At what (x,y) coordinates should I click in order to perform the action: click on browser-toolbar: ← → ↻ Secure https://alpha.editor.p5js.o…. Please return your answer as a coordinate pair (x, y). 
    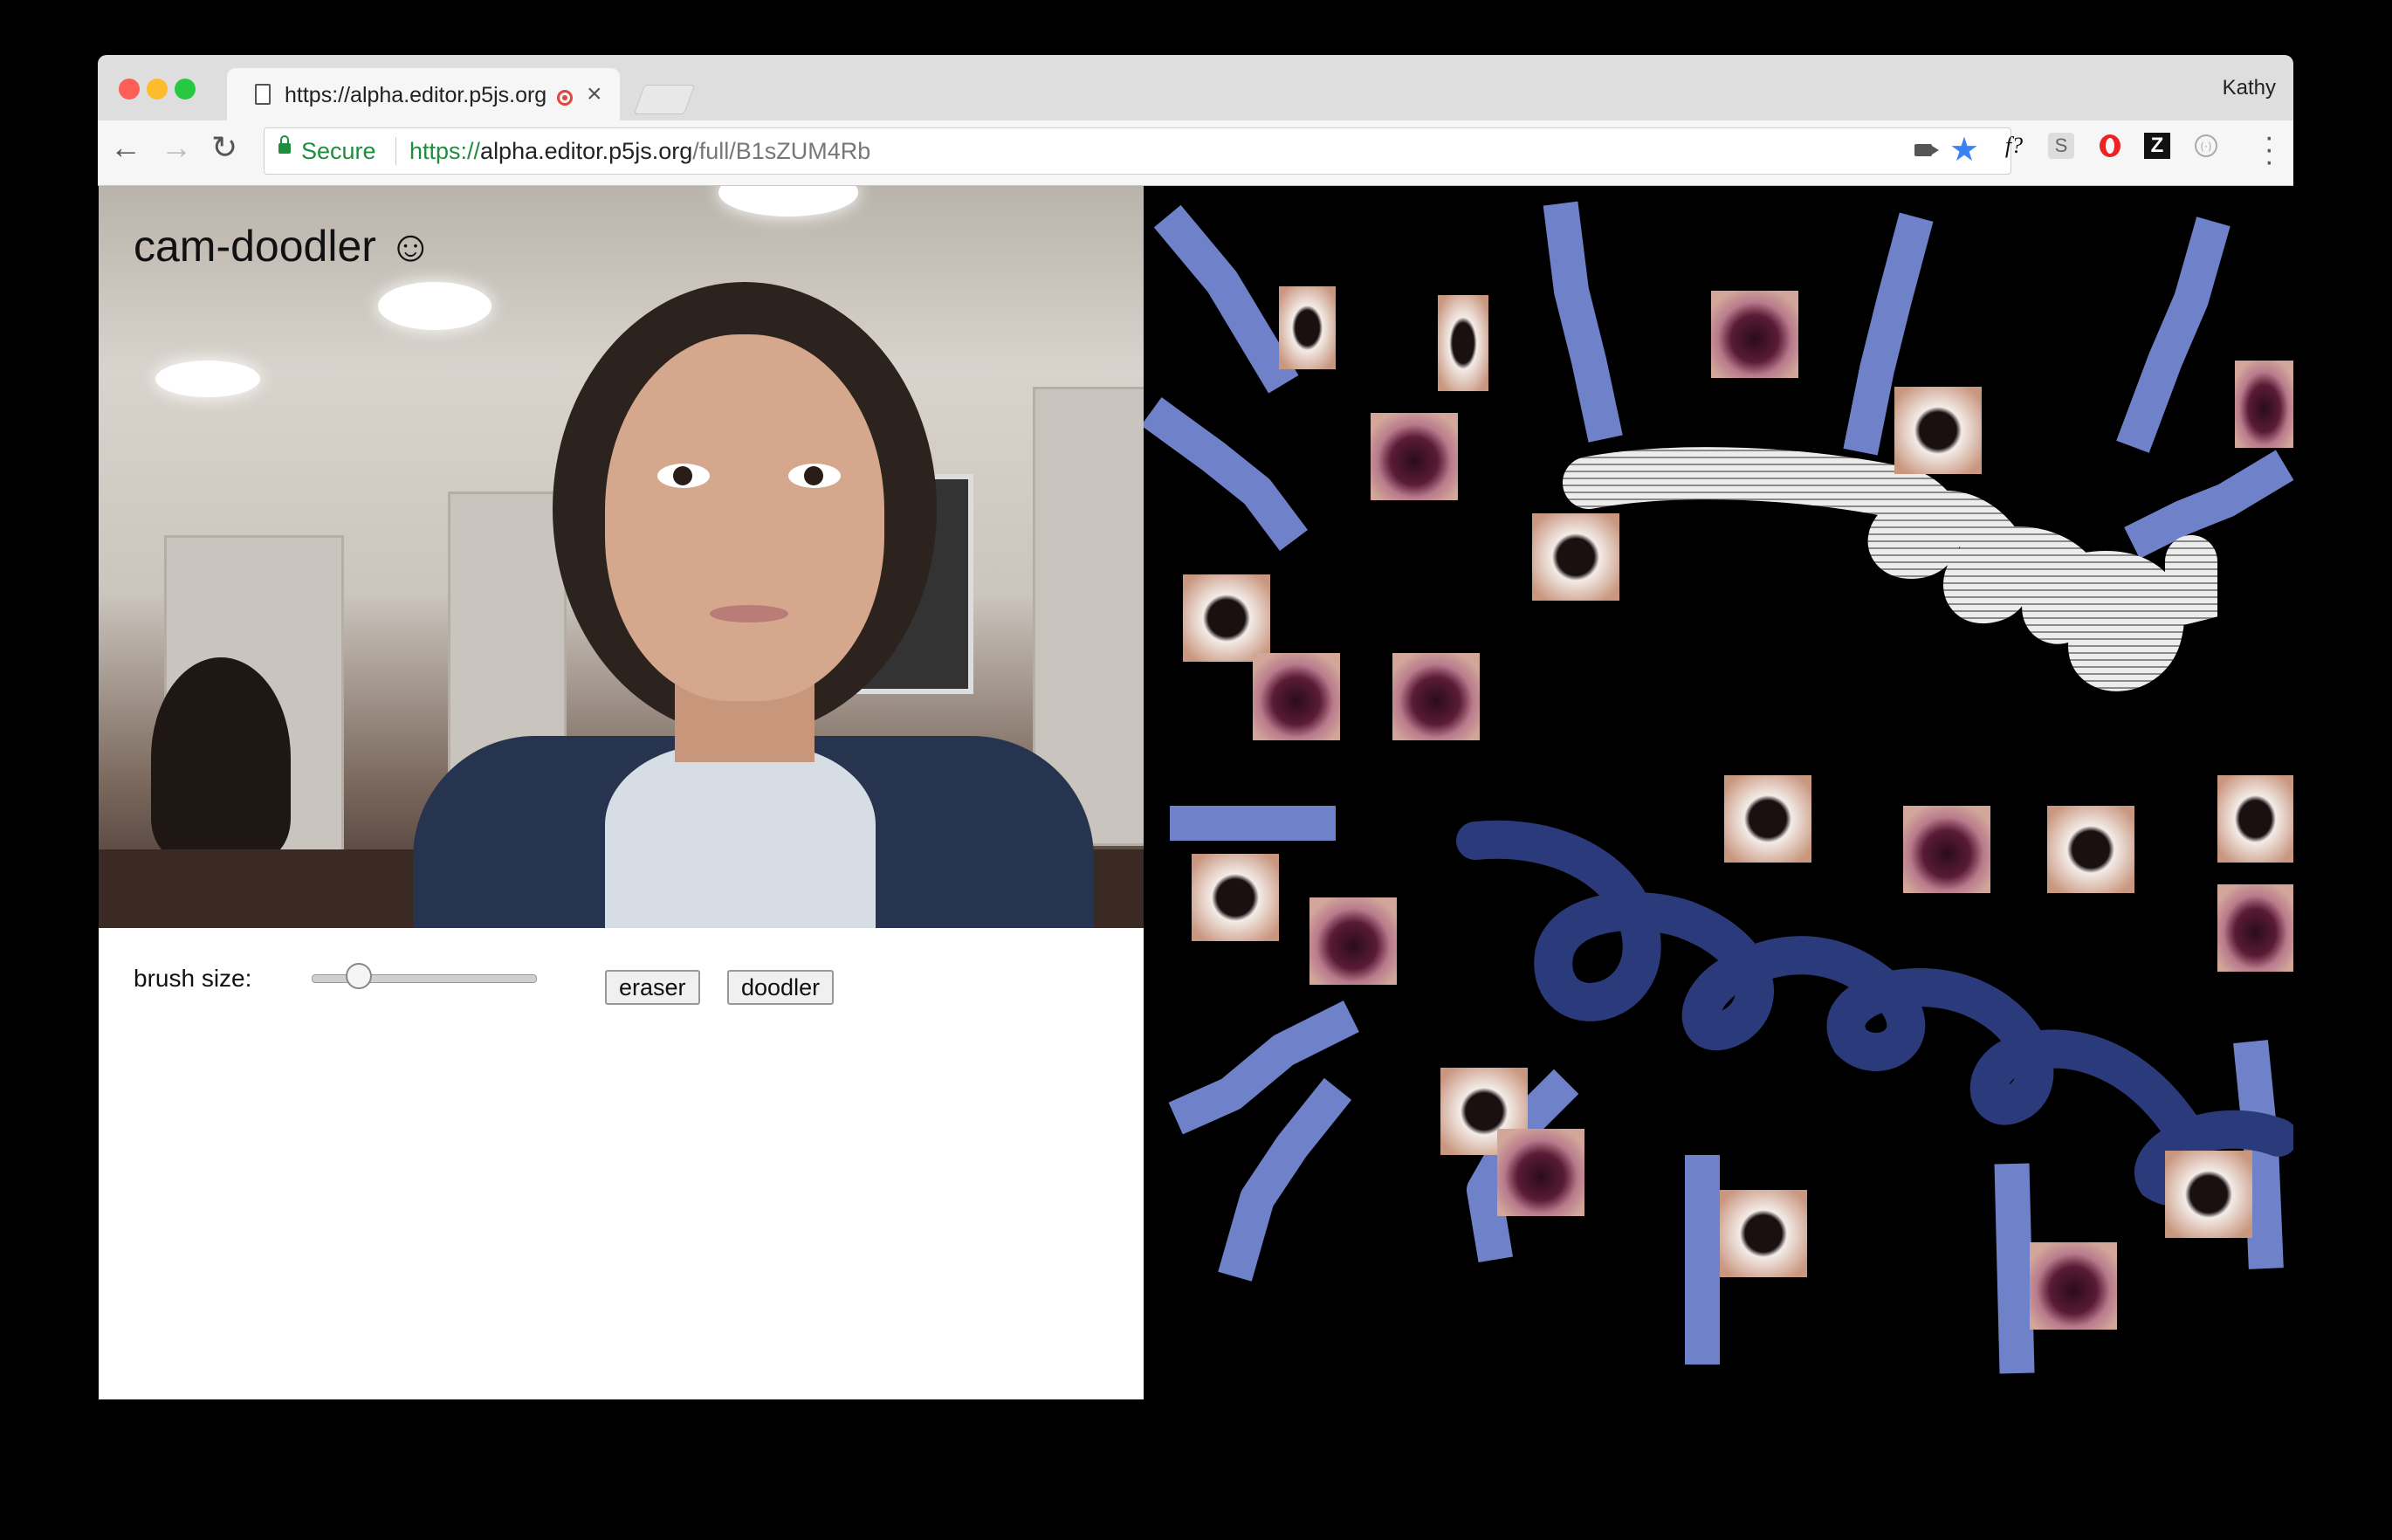
    Looking at the image, I should click on (1195, 153).